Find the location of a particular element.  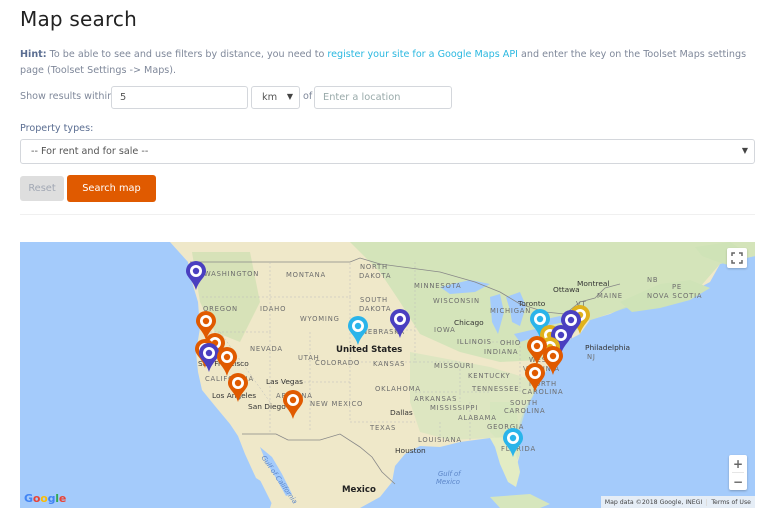

fullscreen-button is located at coordinates (737, 258).